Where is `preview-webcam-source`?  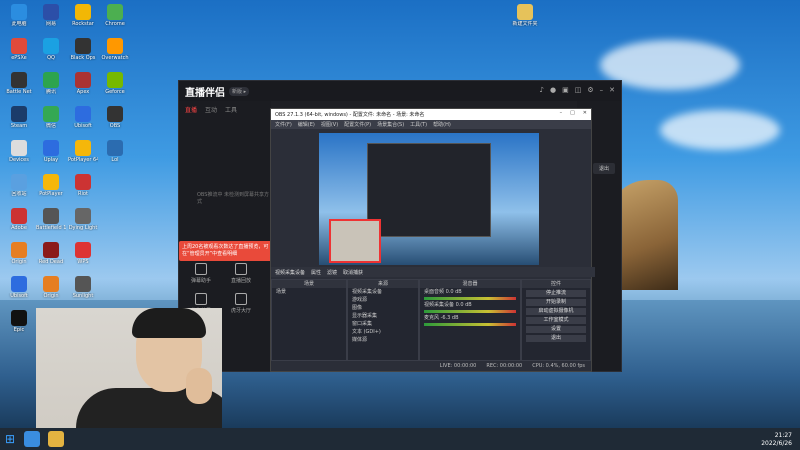 preview-webcam-source is located at coordinates (355, 241).